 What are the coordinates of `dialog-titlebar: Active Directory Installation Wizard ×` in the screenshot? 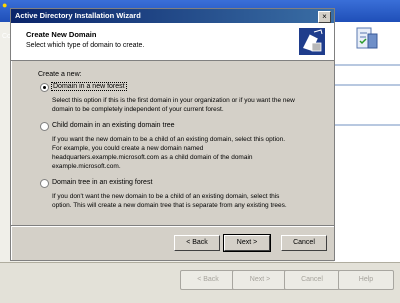 It's located at (172, 16).